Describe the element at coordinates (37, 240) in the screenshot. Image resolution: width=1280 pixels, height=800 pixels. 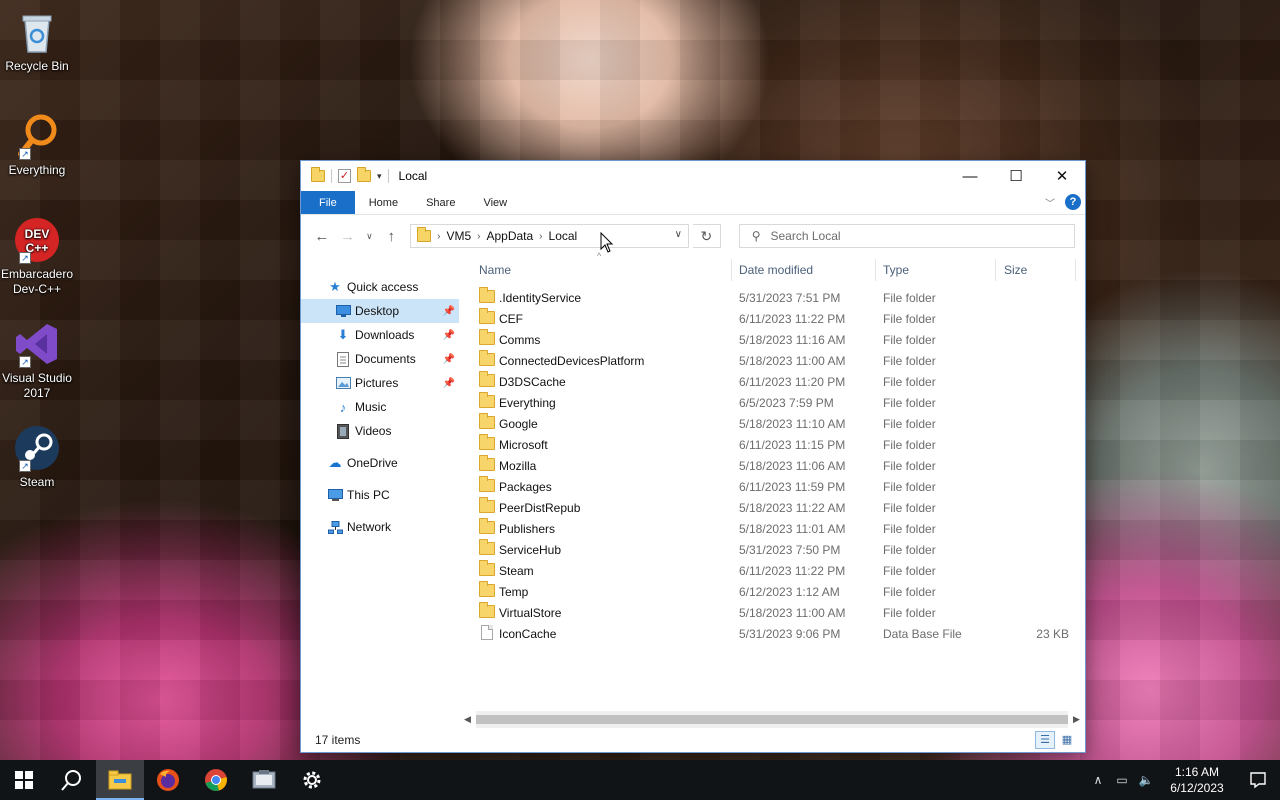
I see `devcpp-app-icon: DEV C++ ↗` at that location.